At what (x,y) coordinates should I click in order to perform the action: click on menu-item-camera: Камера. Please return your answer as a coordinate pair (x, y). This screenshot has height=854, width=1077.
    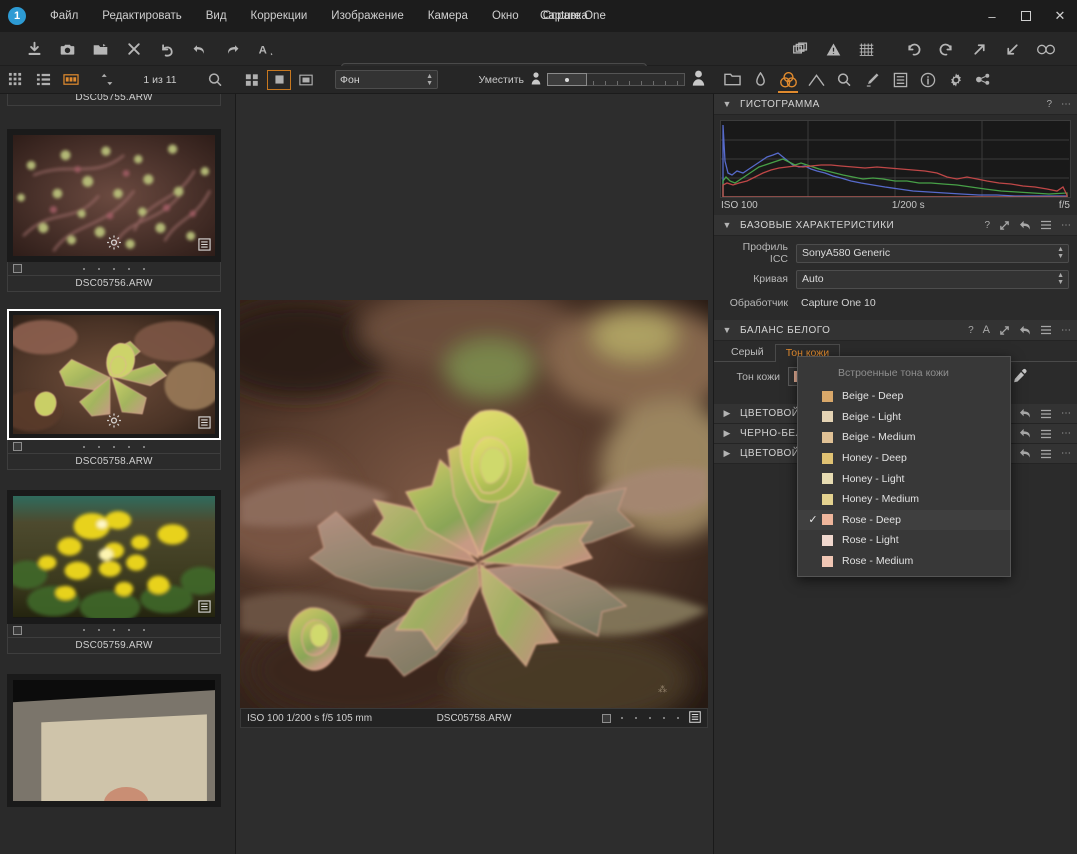
    Looking at the image, I should click on (448, 16).